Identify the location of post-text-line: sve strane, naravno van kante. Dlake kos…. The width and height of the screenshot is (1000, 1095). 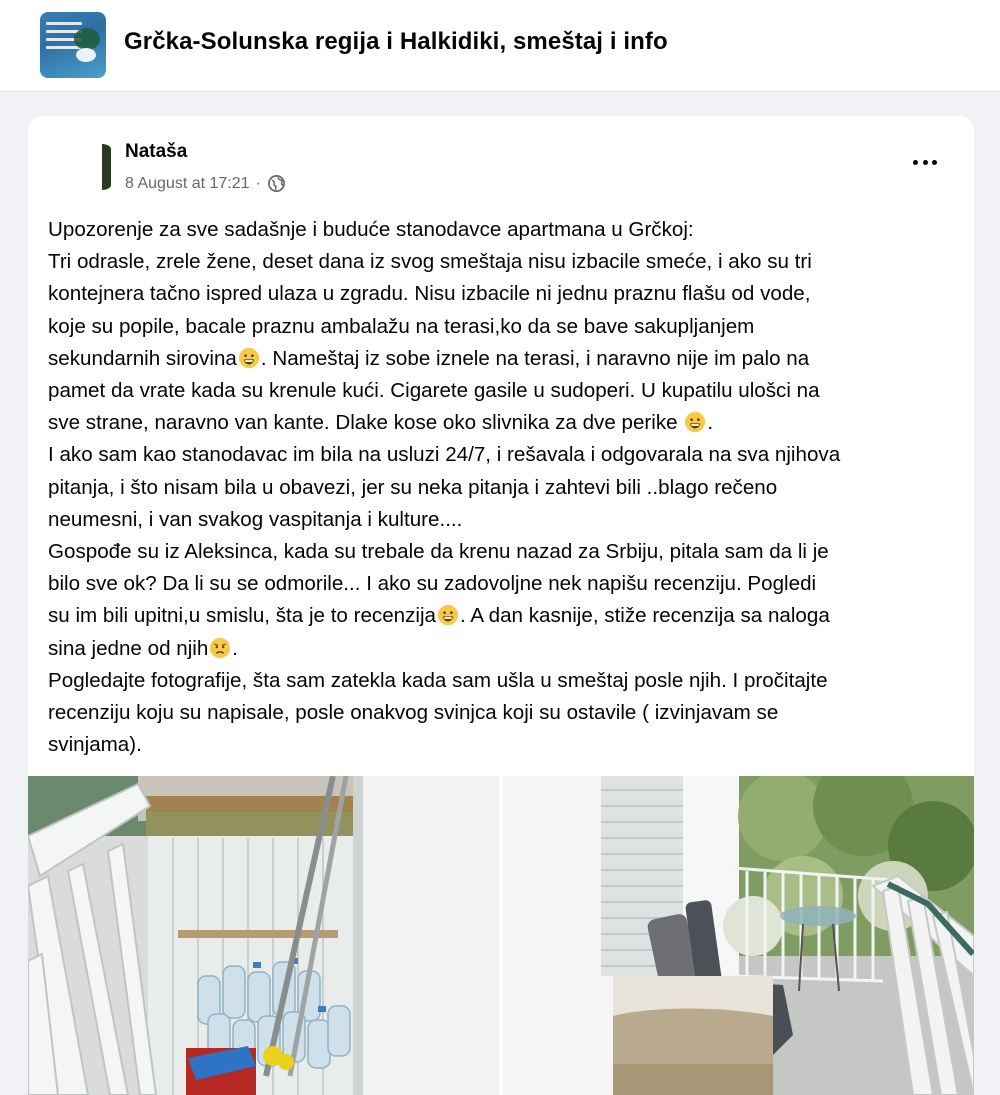
(504, 423).